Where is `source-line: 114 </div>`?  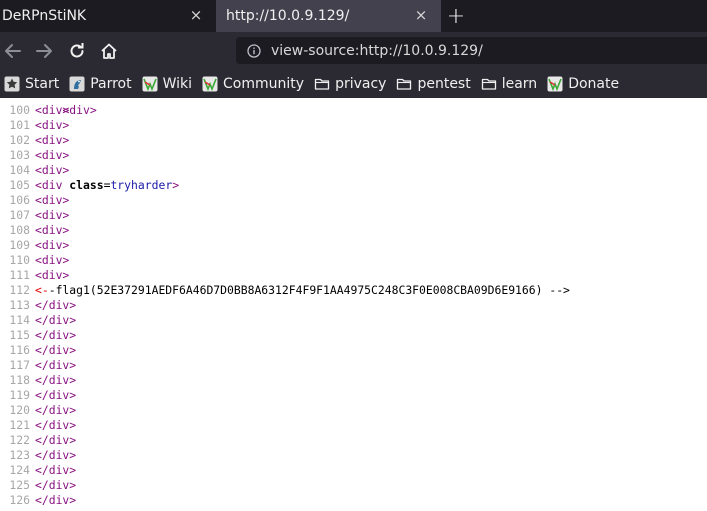 source-line: 114 </div> is located at coordinates (38, 320).